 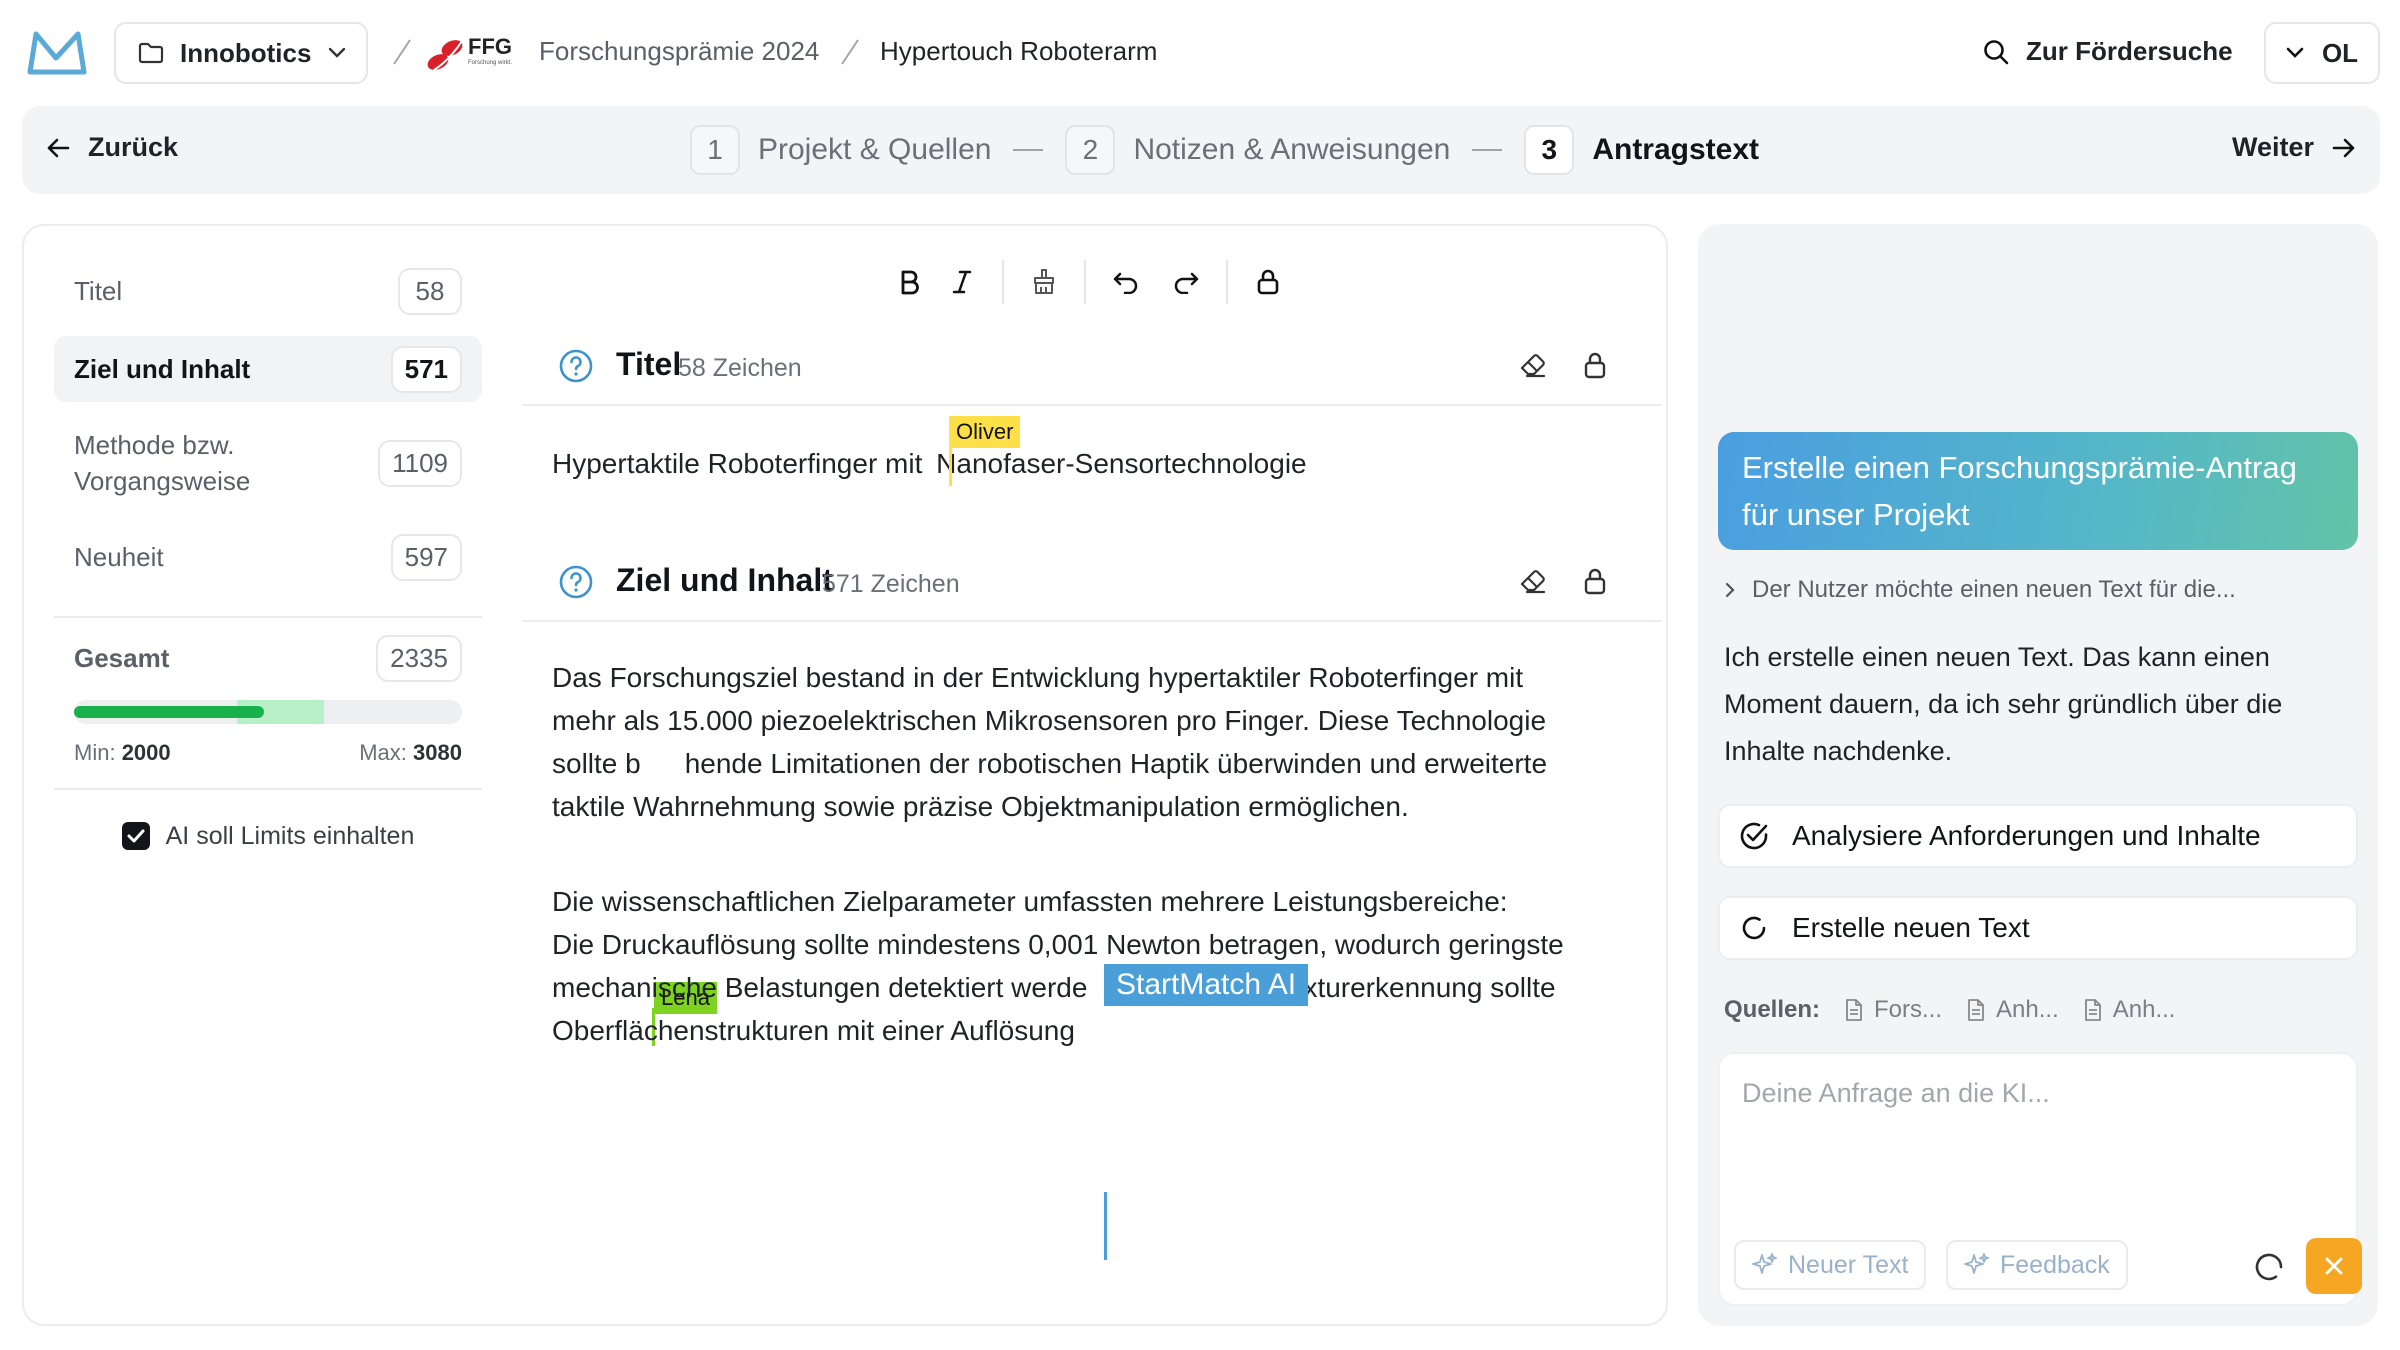 What do you see at coordinates (2295, 53) in the screenshot?
I see `chevron-down-icon` at bounding box center [2295, 53].